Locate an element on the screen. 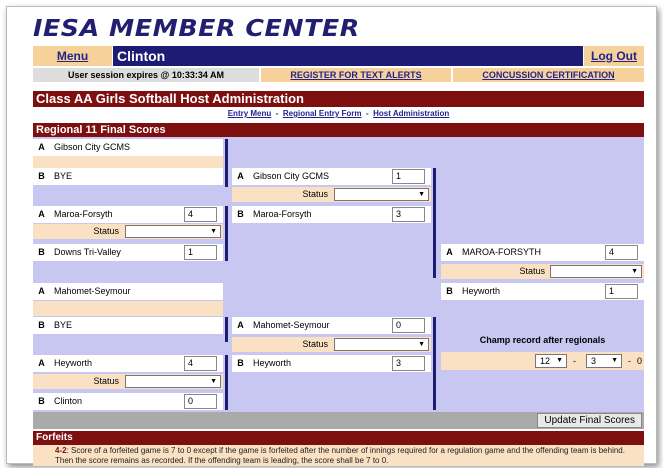 This screenshot has height=468, width=663. team-row: B Heyworth 1 is located at coordinates (542, 291).